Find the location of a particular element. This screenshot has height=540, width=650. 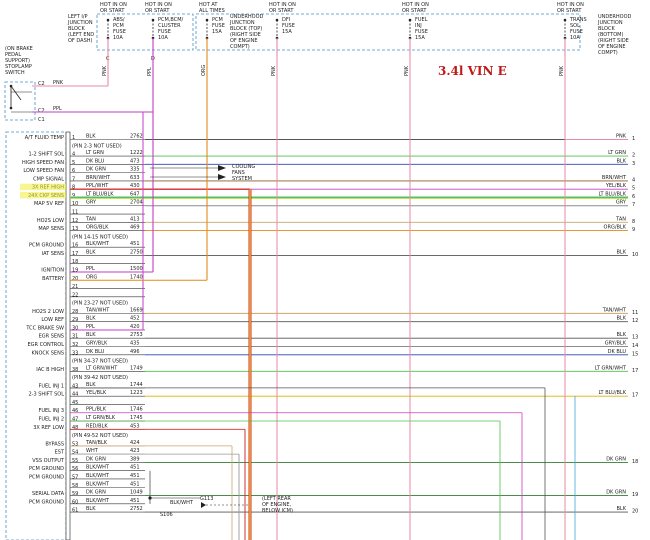

pcm-pin-row: 11 is located at coordinates (107, 213).